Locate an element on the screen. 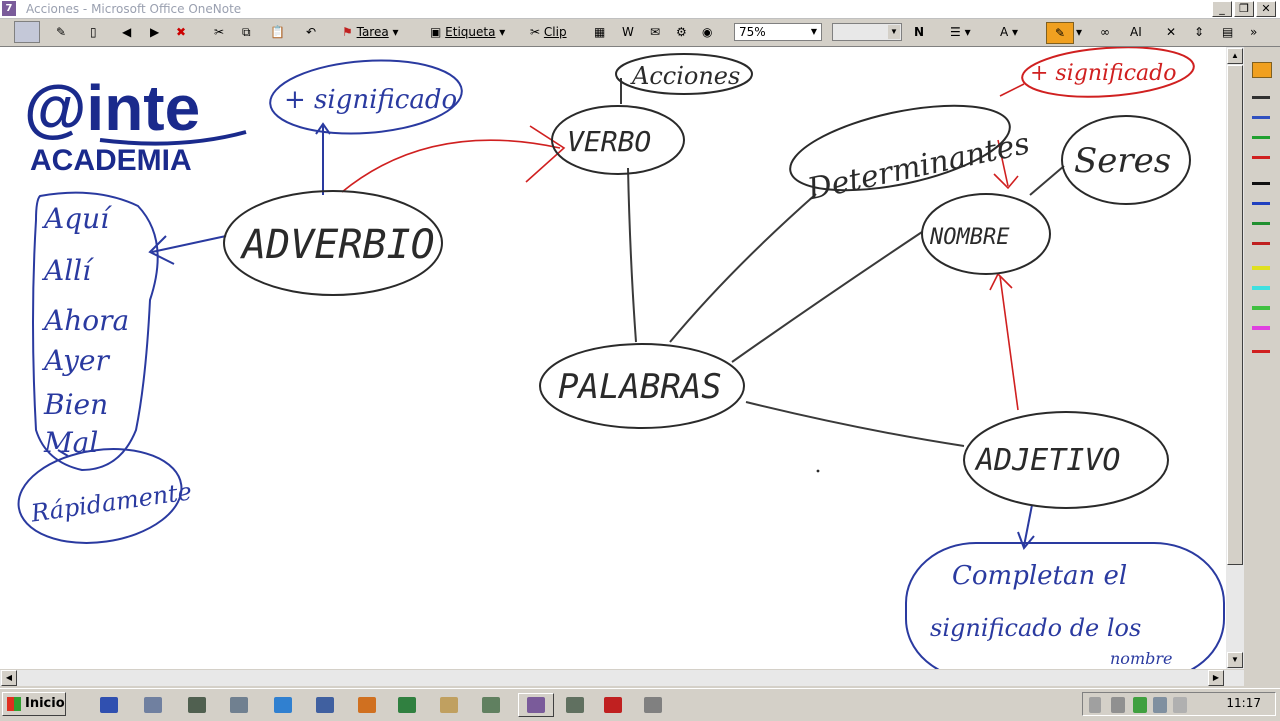 Image resolution: width=1280 pixels, height=721 pixels. folder-icon is located at coordinates (449, 705).